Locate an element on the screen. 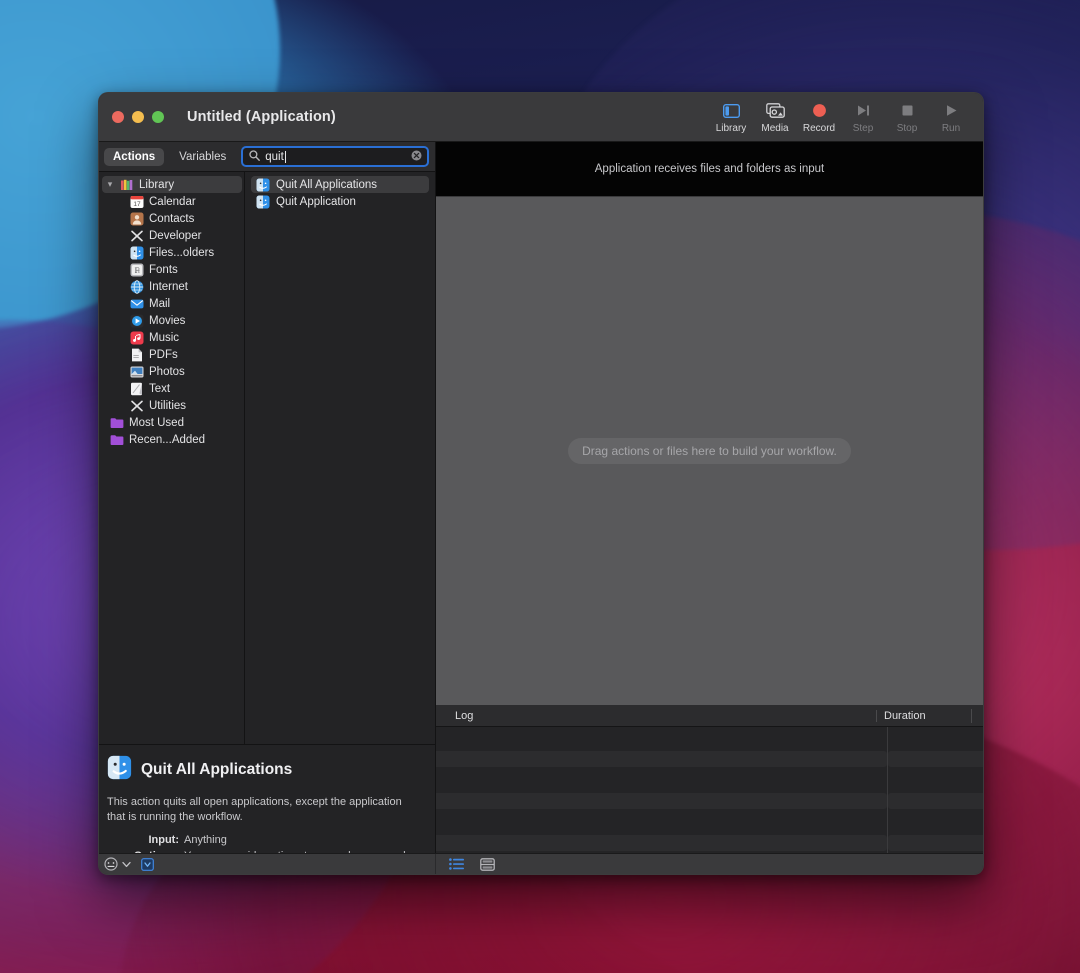 The image size is (1080, 973). tree-item-fonts: F f Fonts is located at coordinates (171, 269).